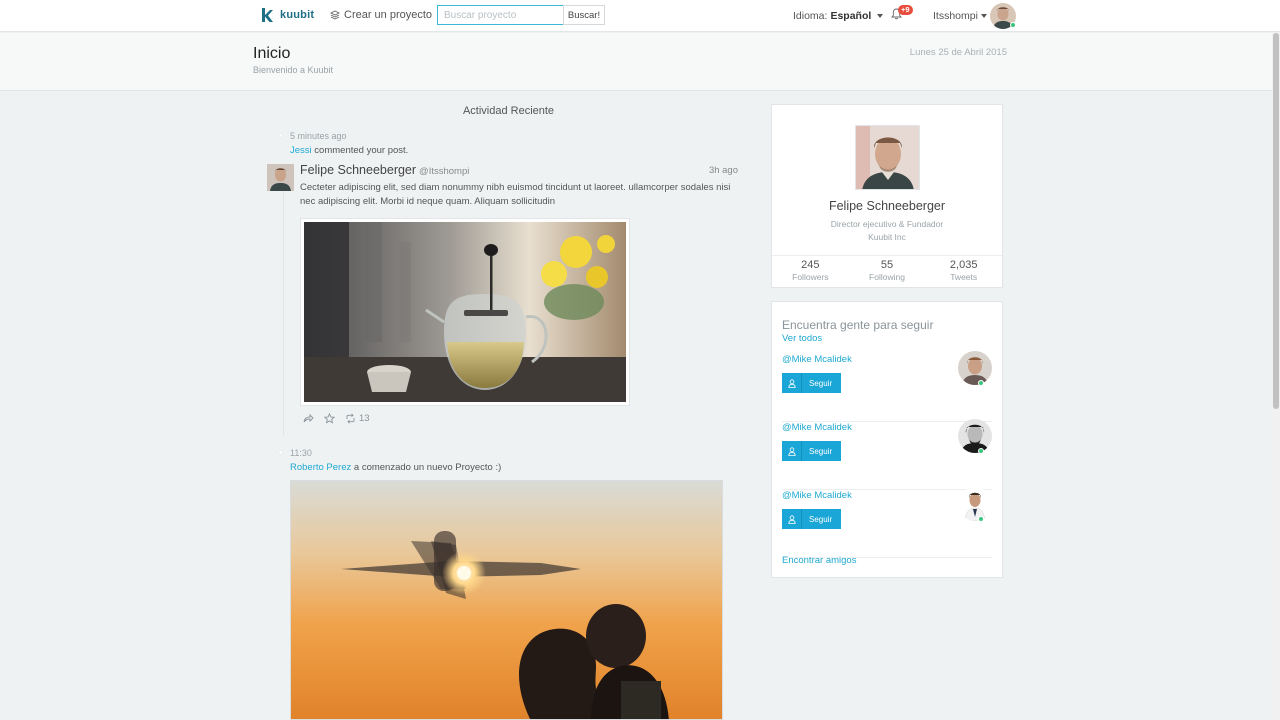 The height and width of the screenshot is (720, 1280). Describe the element at coordinates (963, 265) in the screenshot. I see `stat-value: 2,035` at that location.